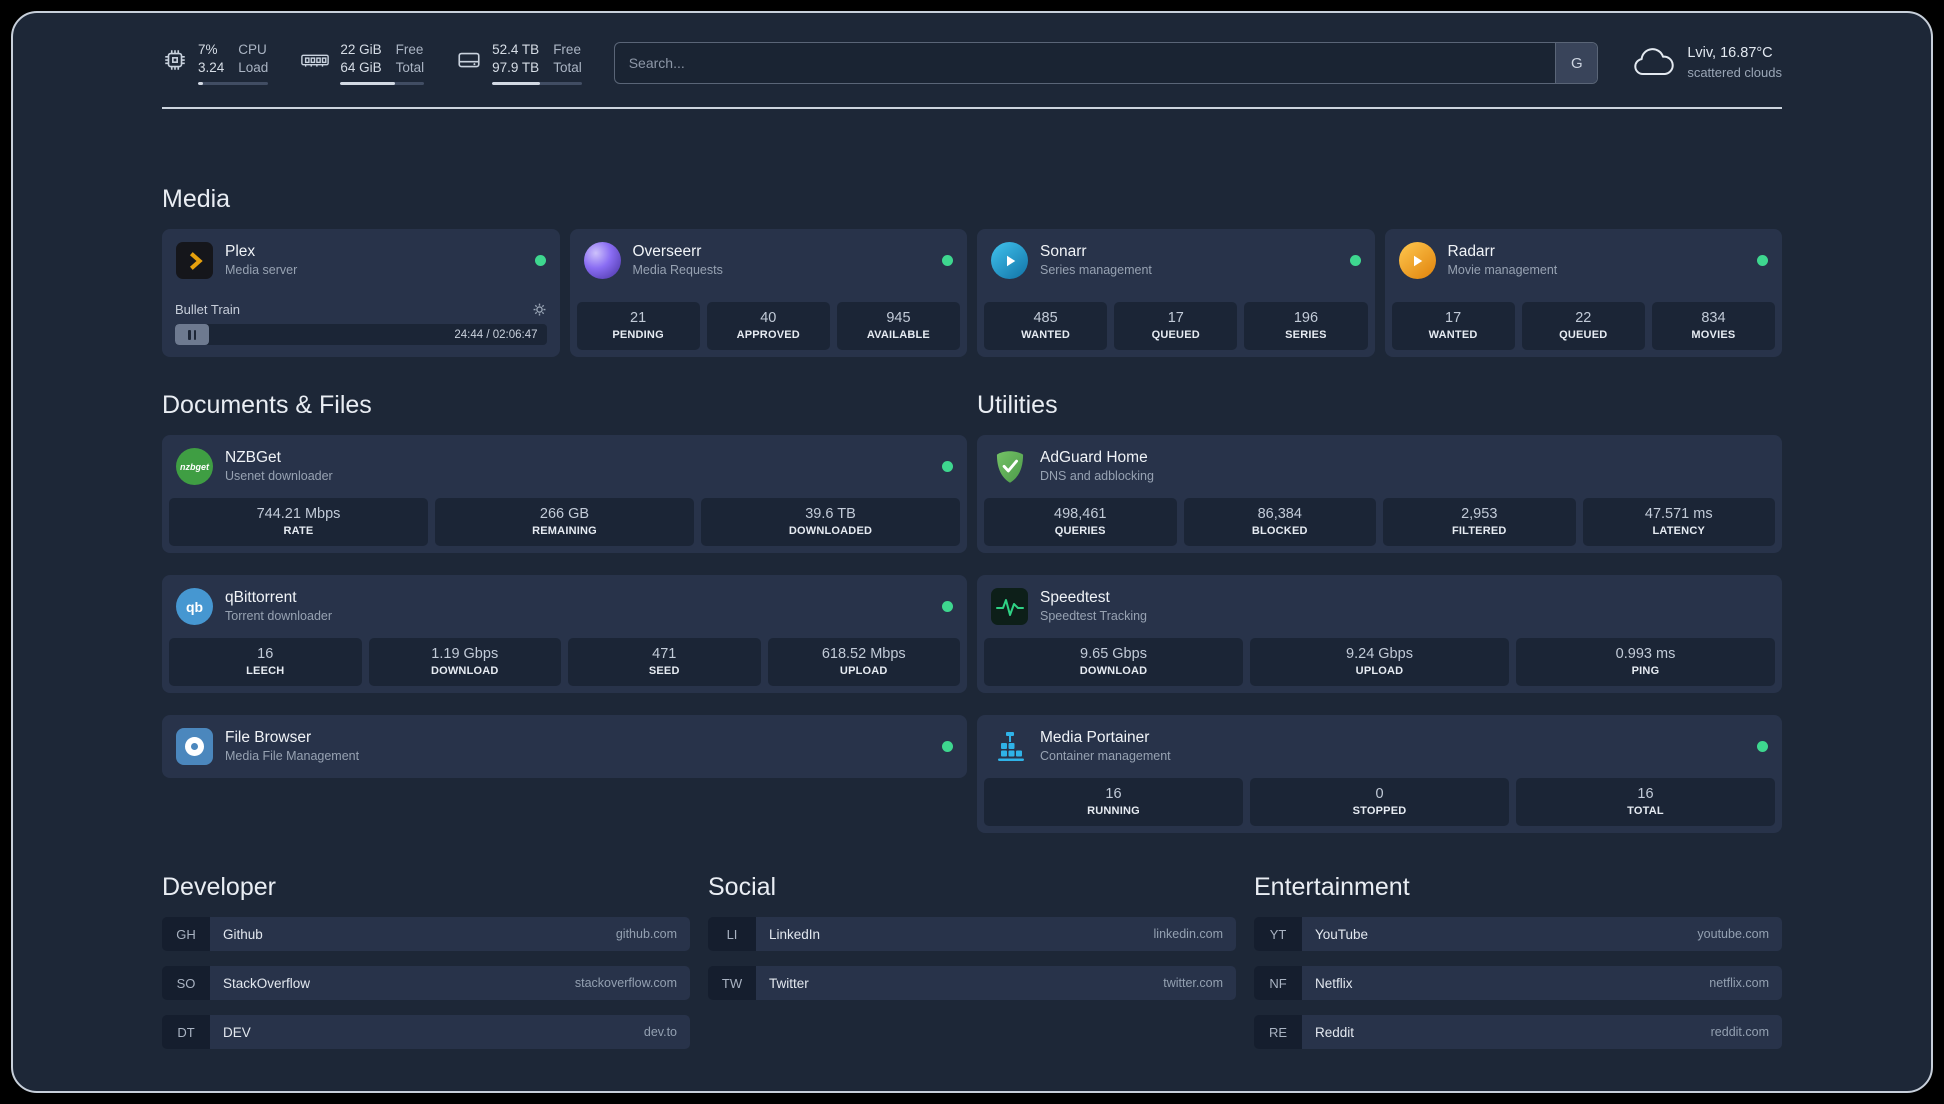 This screenshot has height=1104, width=1944. Describe the element at coordinates (215, 63) in the screenshot. I see `cpu-widget: 7% 3.24 CPU Load` at that location.